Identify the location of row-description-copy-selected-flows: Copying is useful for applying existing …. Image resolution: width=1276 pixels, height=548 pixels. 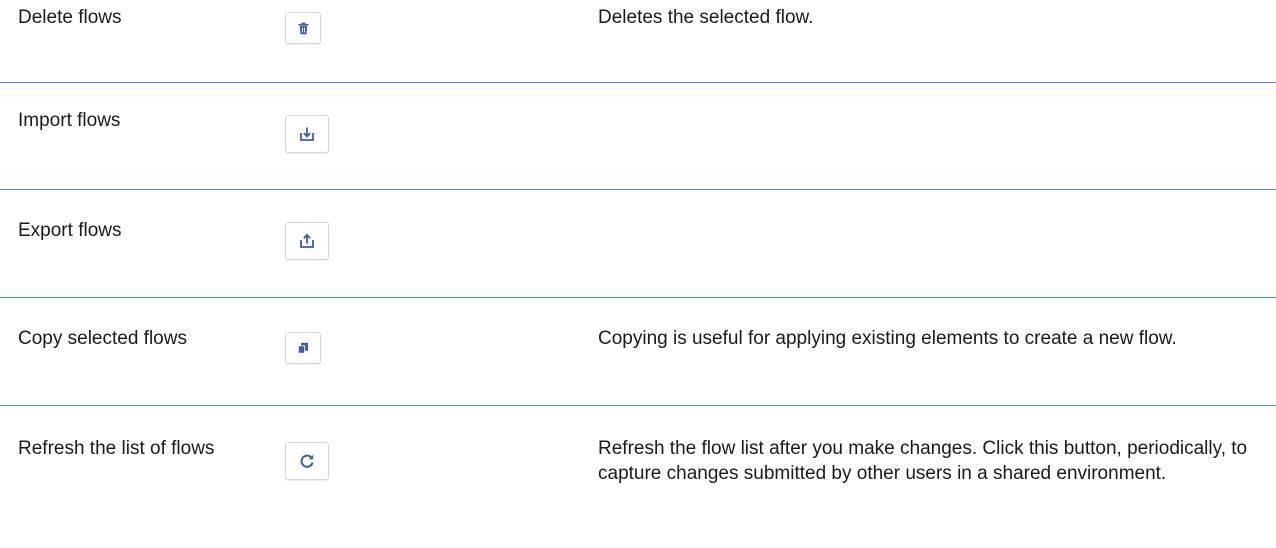
(887, 338).